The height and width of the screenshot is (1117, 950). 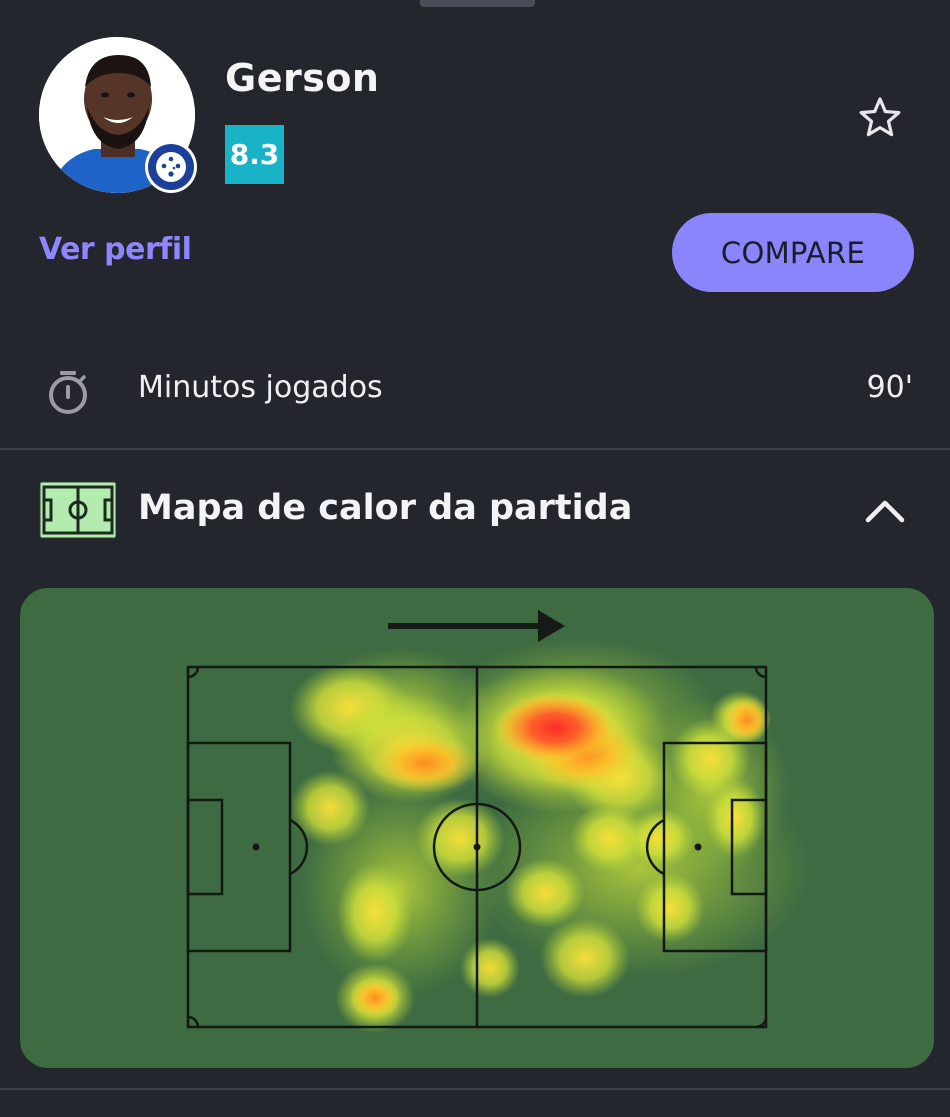 What do you see at coordinates (302, 78) in the screenshot?
I see `player-name: Gerson` at bounding box center [302, 78].